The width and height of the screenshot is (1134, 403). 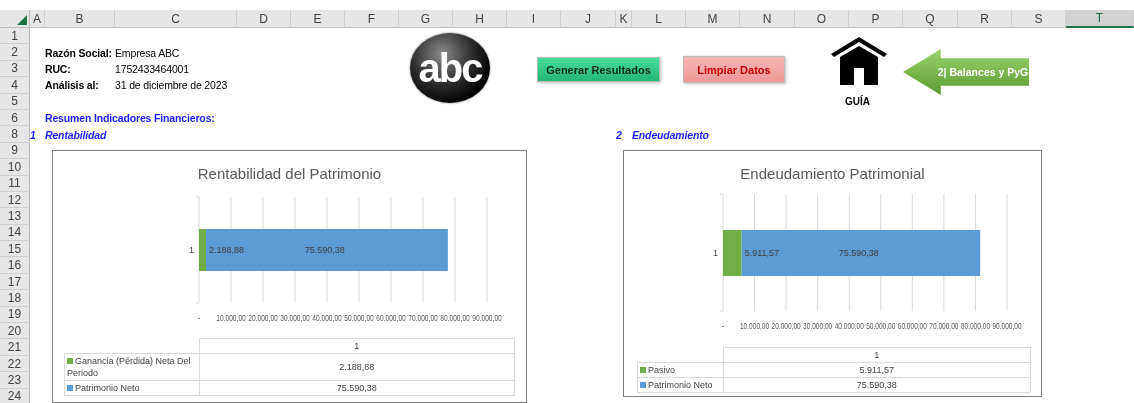 What do you see at coordinates (227, 250) in the screenshot?
I see `data-label: 2.188,88` at bounding box center [227, 250].